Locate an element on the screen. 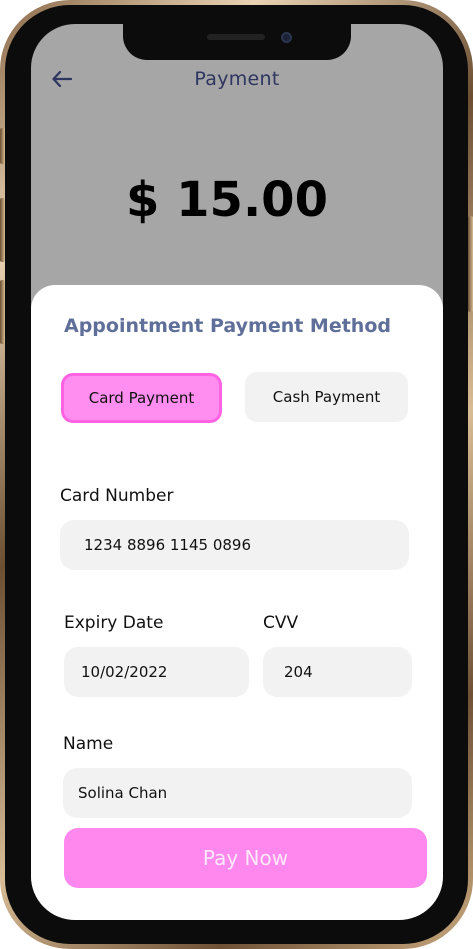 Image resolution: width=473 pixels, height=949 pixels. pay-now-button: Pay Now is located at coordinates (245, 858).